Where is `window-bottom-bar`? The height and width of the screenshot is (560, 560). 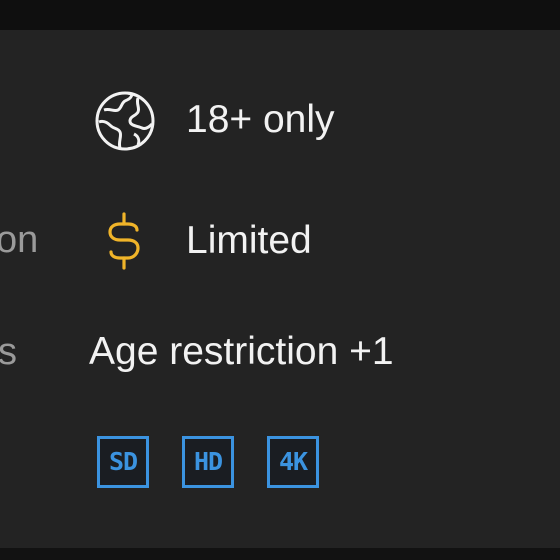
window-bottom-bar is located at coordinates (280, 554).